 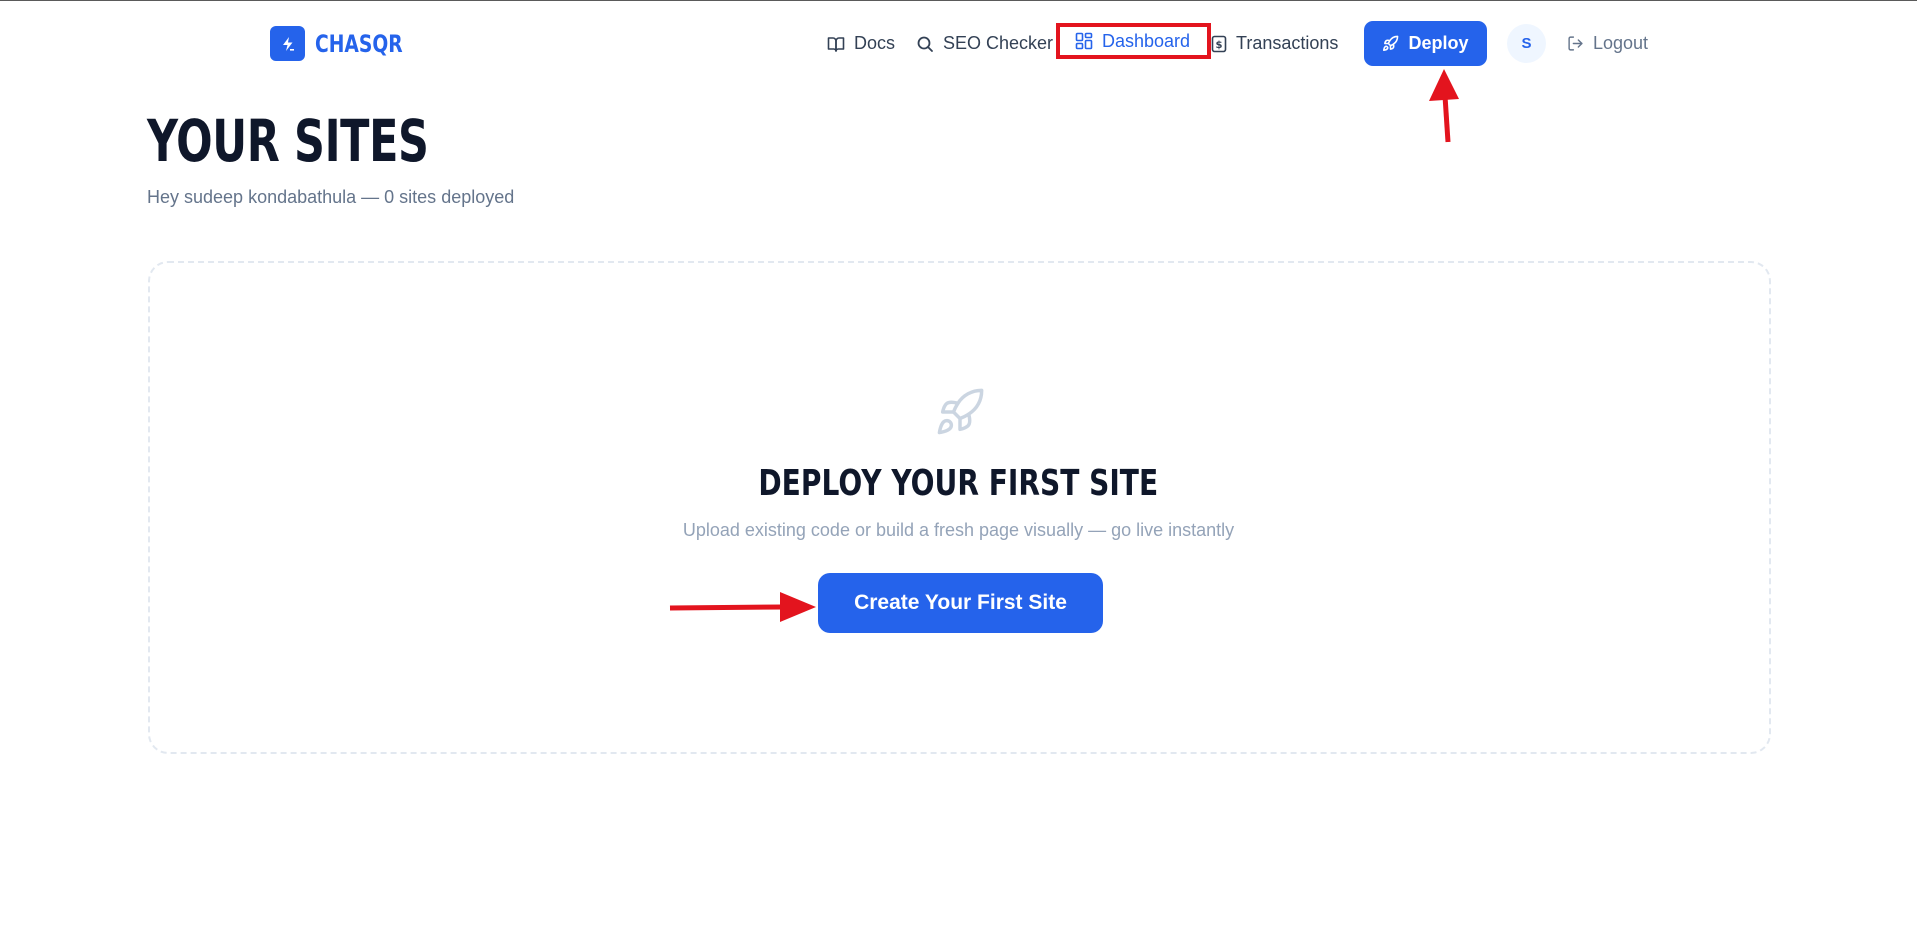 I want to click on create-first-site-button: Create Your First Site, so click(x=960, y=603).